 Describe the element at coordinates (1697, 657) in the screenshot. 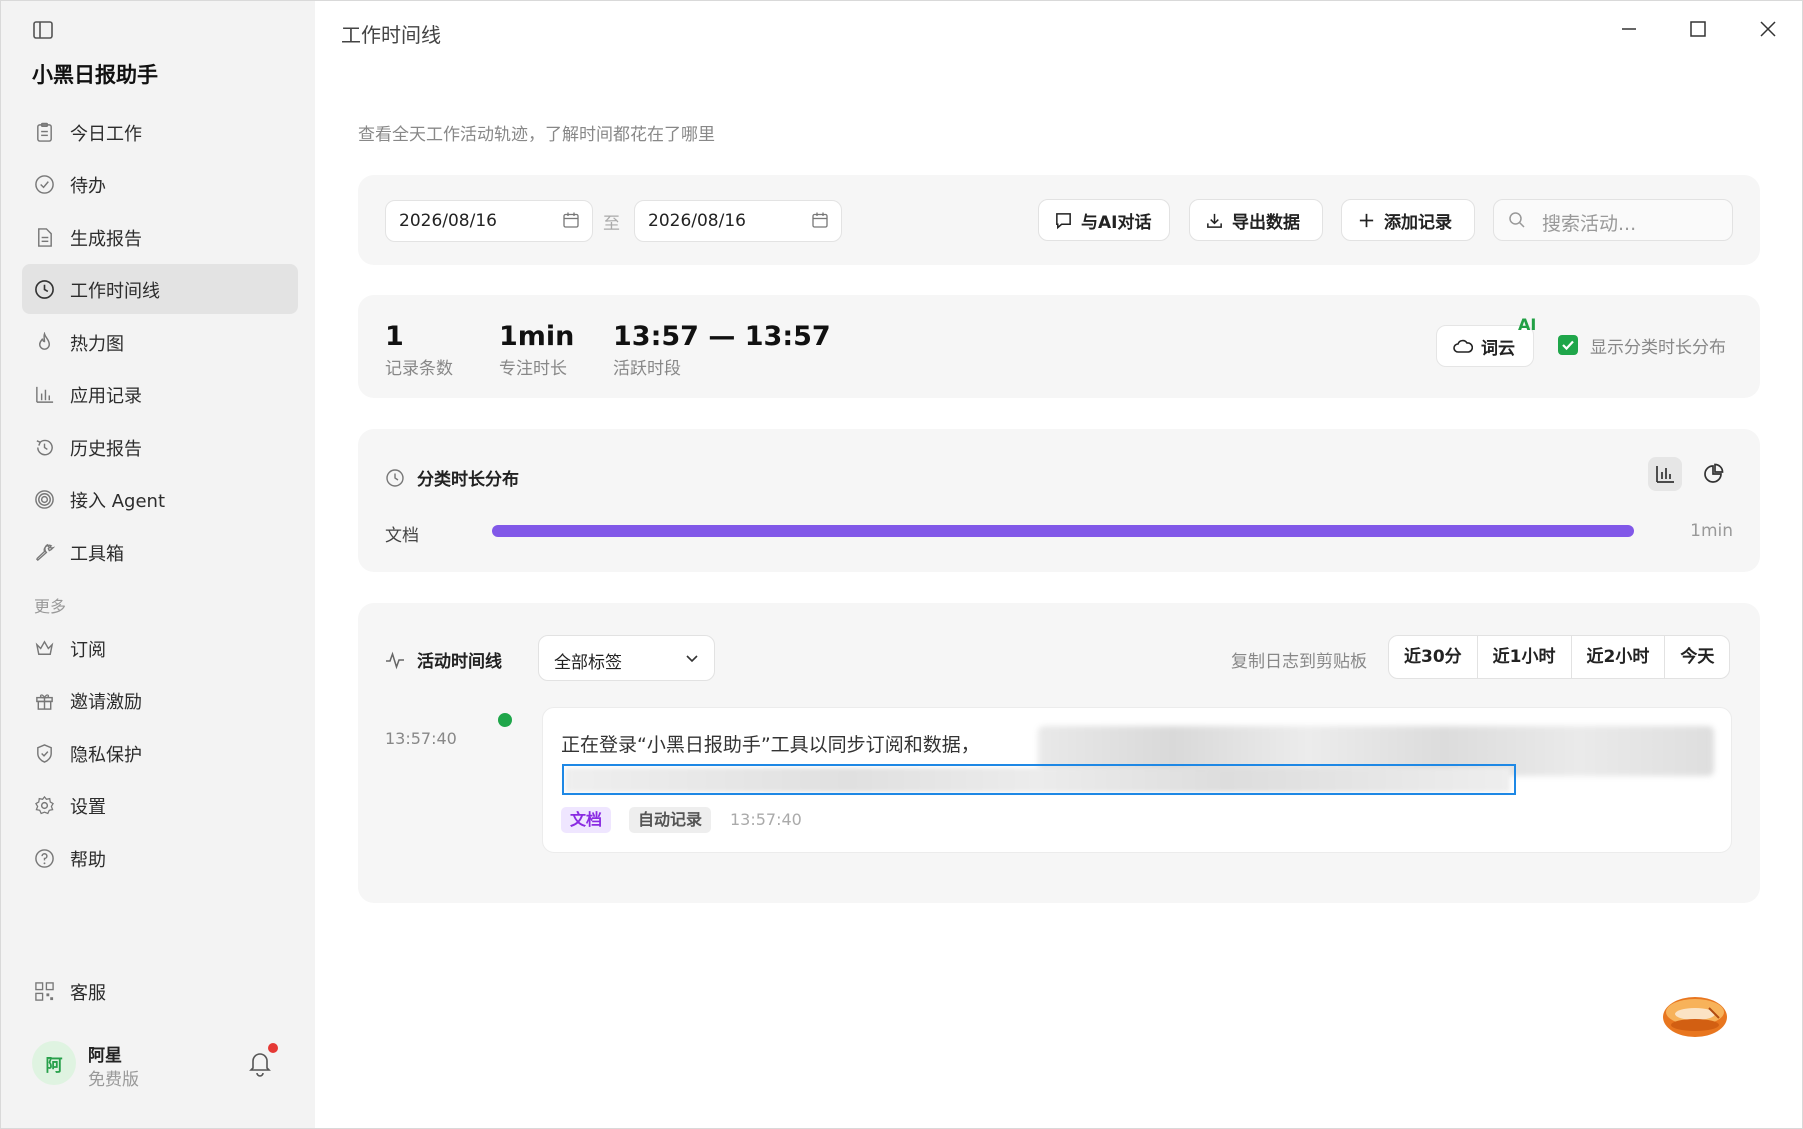

I see `range-today-button: 今天` at that location.